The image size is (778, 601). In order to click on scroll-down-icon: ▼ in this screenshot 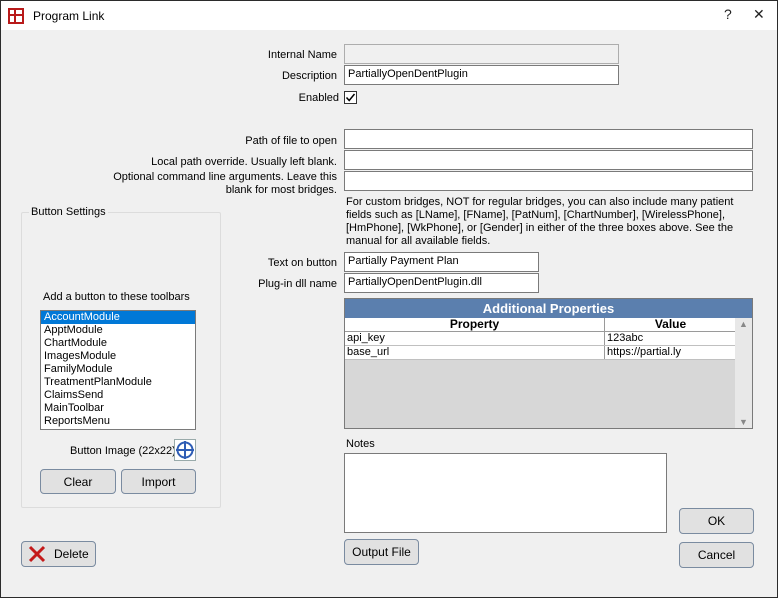, I will do `click(743, 422)`.